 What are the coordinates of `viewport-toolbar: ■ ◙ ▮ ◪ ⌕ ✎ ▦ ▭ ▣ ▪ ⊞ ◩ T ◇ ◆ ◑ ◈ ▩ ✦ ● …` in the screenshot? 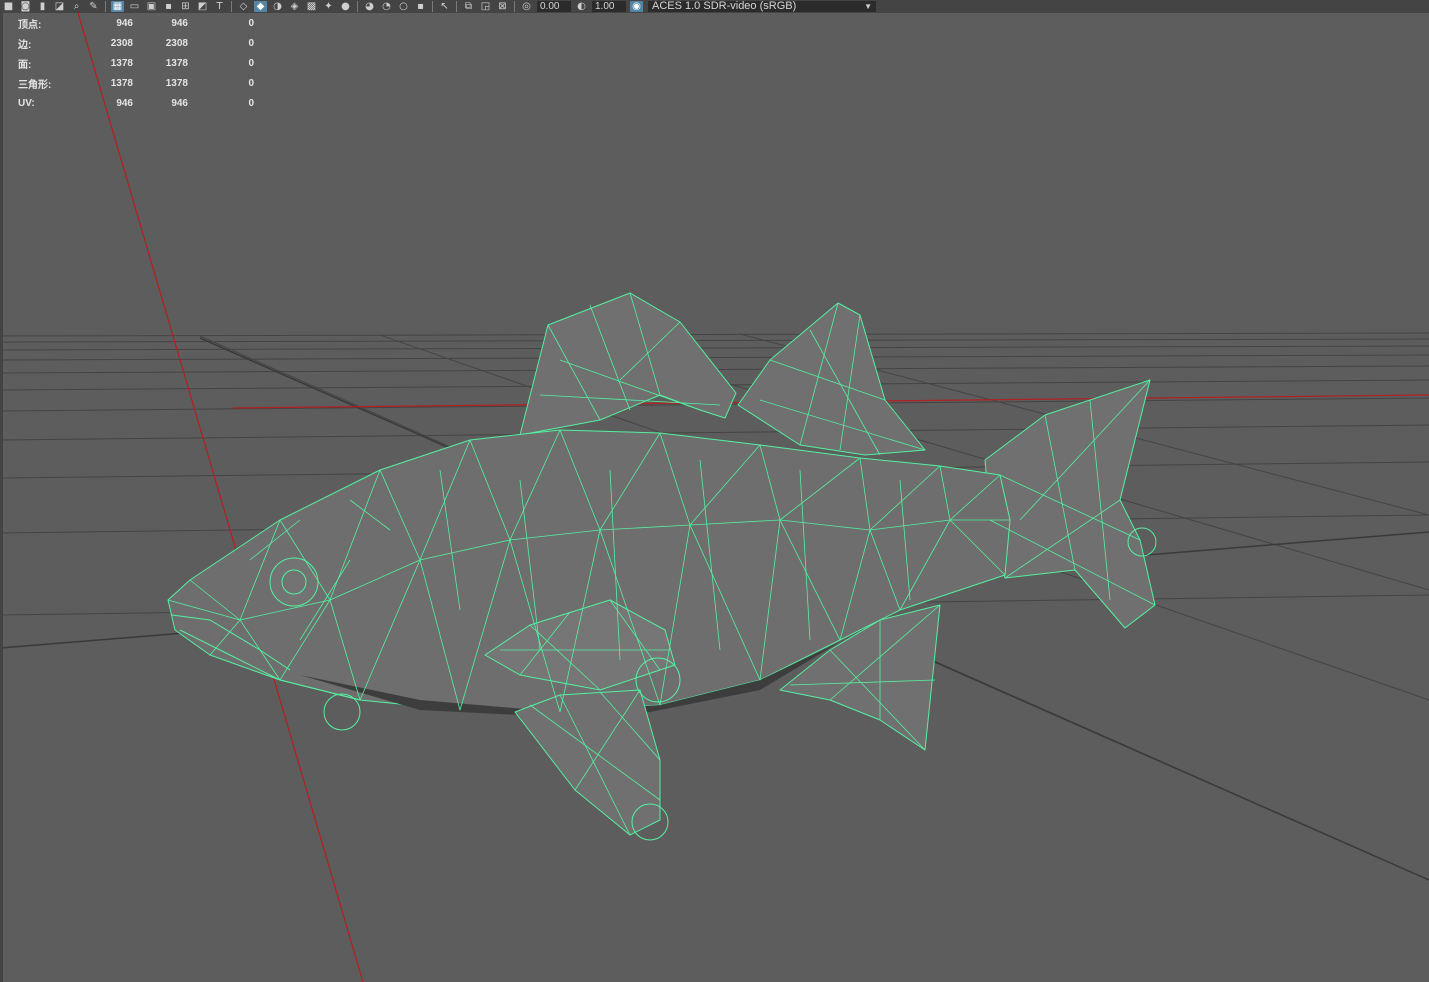 It's located at (714, 7).